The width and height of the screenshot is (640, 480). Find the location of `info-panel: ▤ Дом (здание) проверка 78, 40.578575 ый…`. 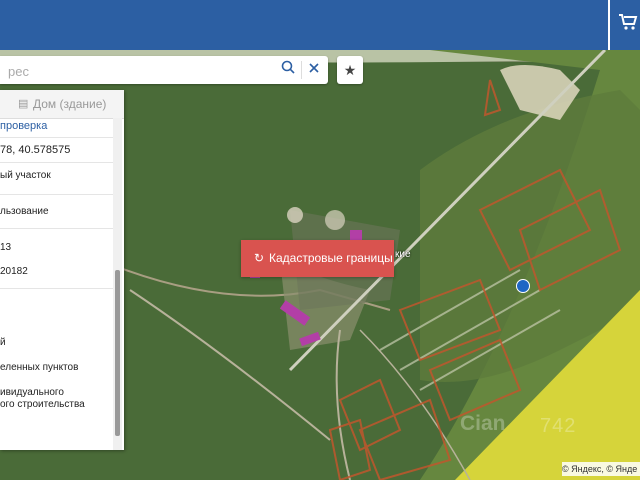

info-panel: ▤ Дом (здание) проверка 78, 40.578575 ый… is located at coordinates (62, 270).